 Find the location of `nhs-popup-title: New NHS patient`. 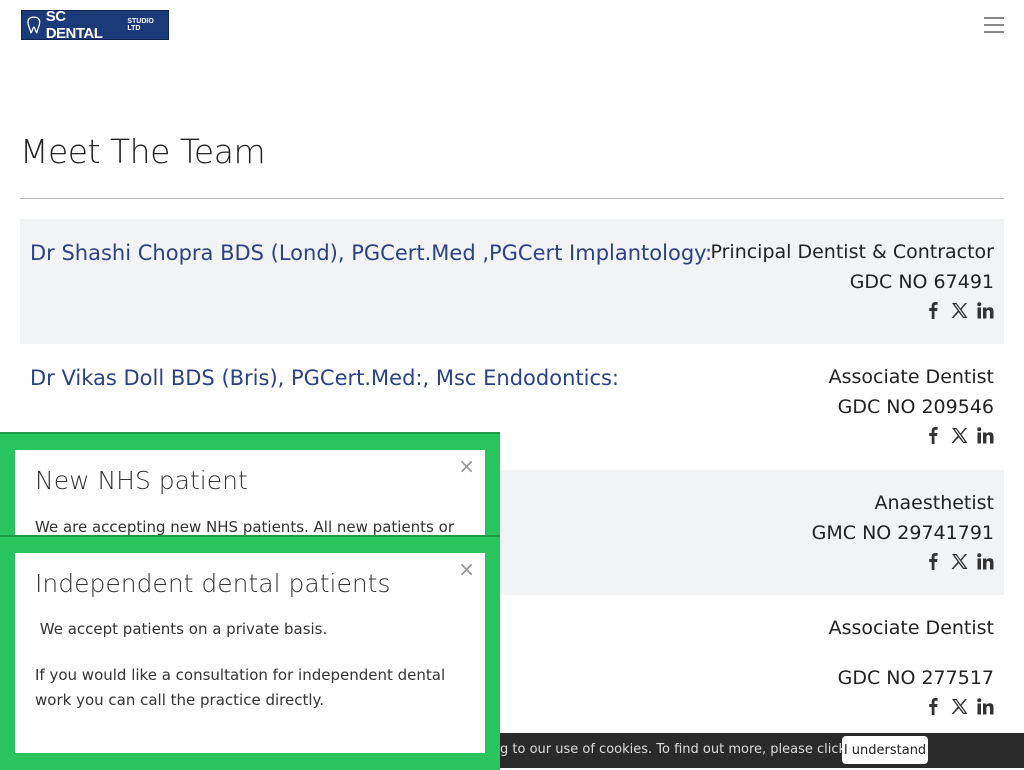

nhs-popup-title: New NHS patient is located at coordinates (141, 480).